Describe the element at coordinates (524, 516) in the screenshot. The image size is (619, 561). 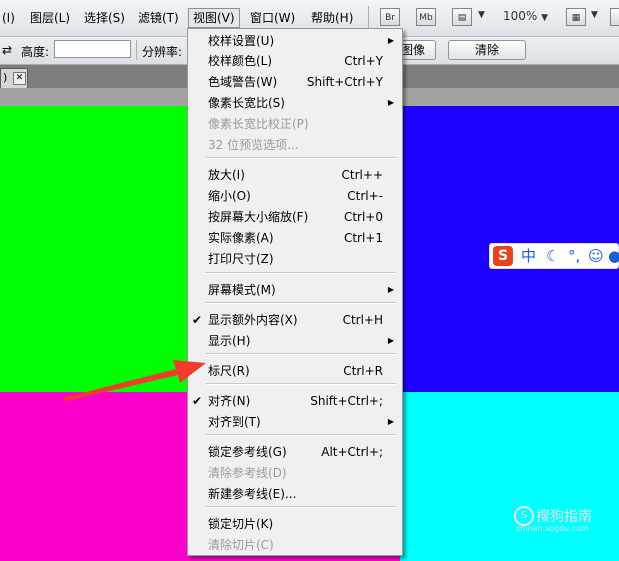
I see `sogou-guide-icon: S` at that location.